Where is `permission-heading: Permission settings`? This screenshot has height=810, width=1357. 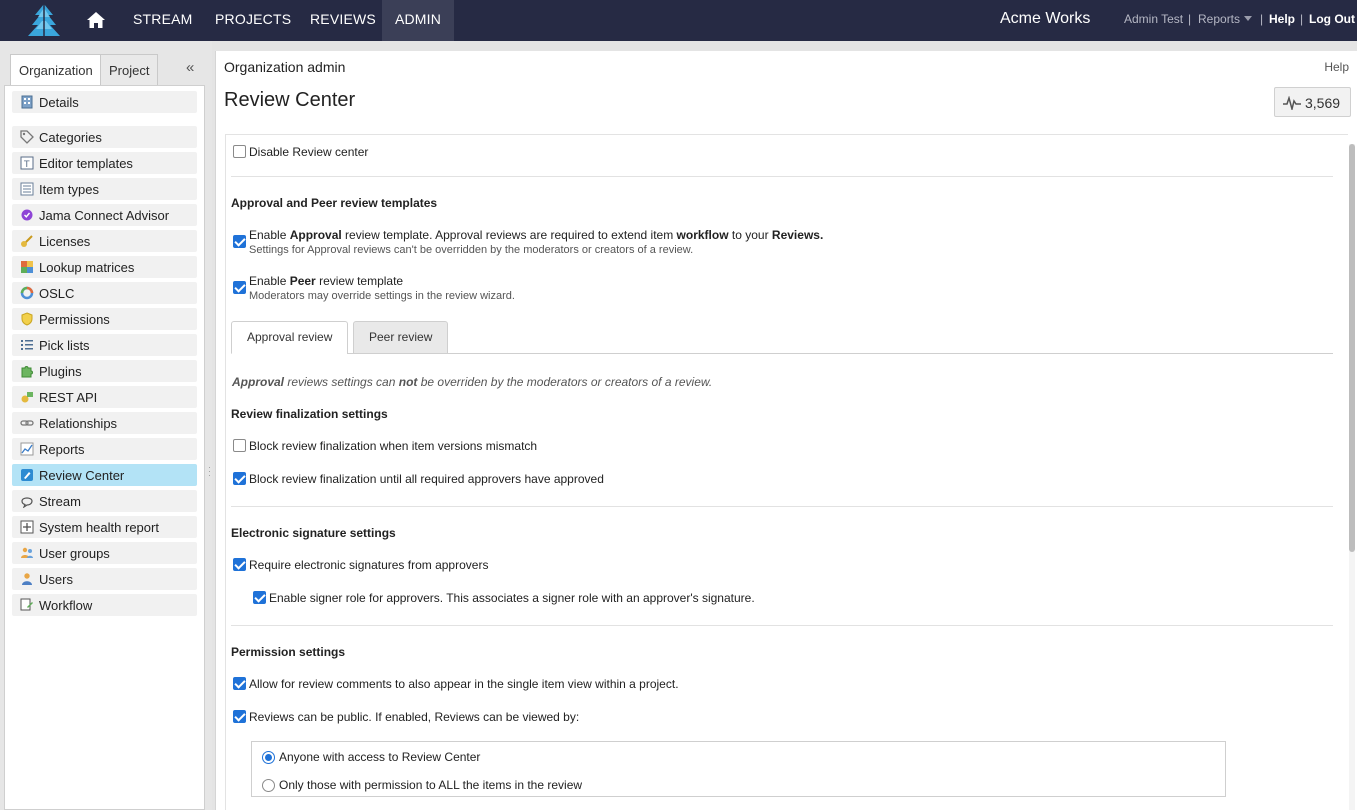
permission-heading: Permission settings is located at coordinates (288, 652).